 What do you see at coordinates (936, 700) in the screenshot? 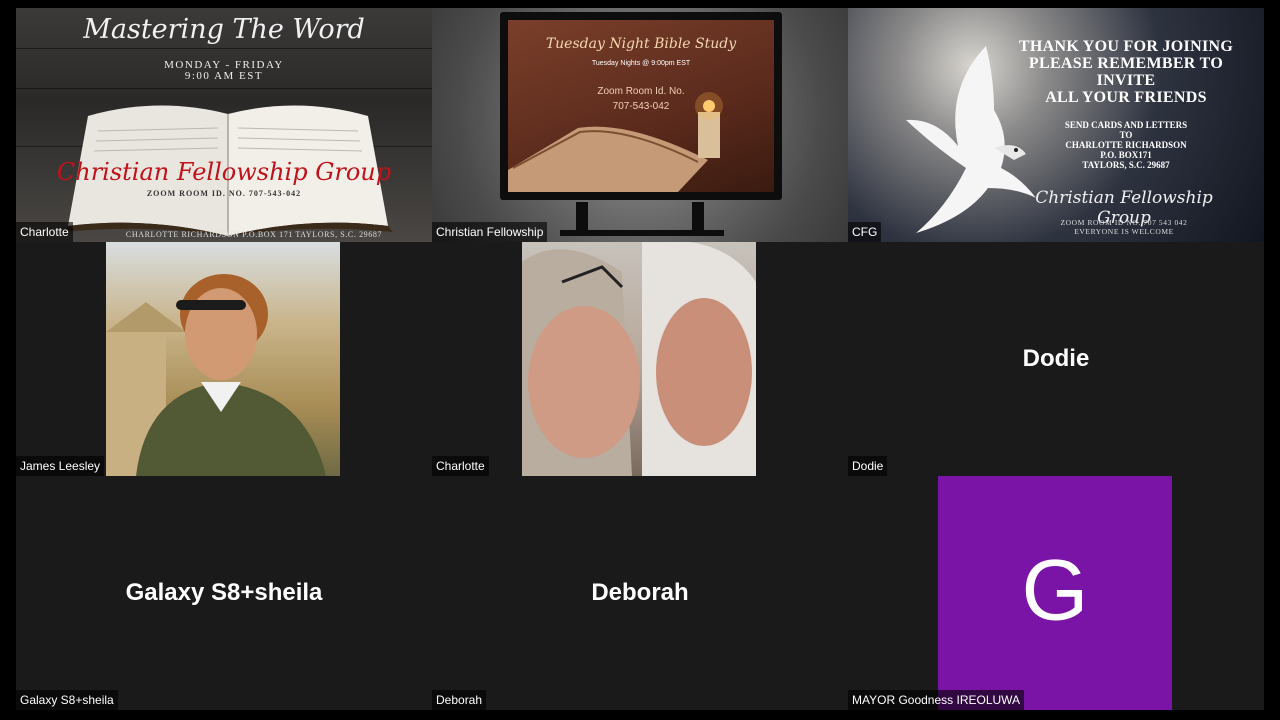
I see `participant-name-label: MAYOR Goodness IREOLUWA` at bounding box center [936, 700].